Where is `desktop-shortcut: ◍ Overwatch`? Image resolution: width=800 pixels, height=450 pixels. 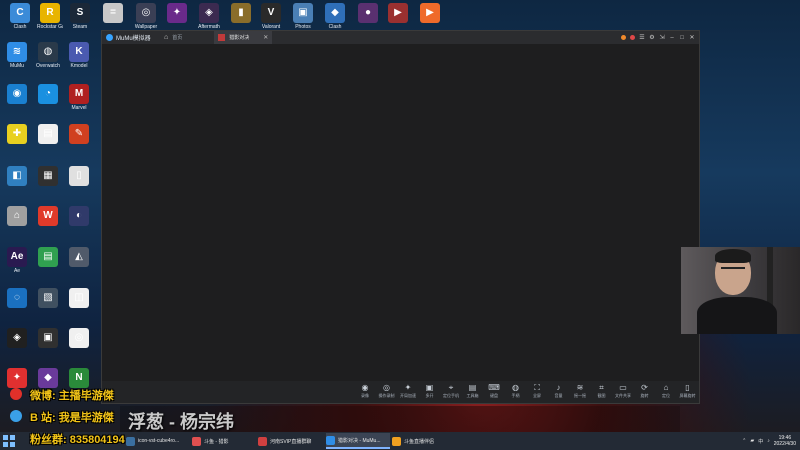 desktop-shortcut: ◍ Overwatch is located at coordinates (48, 55).